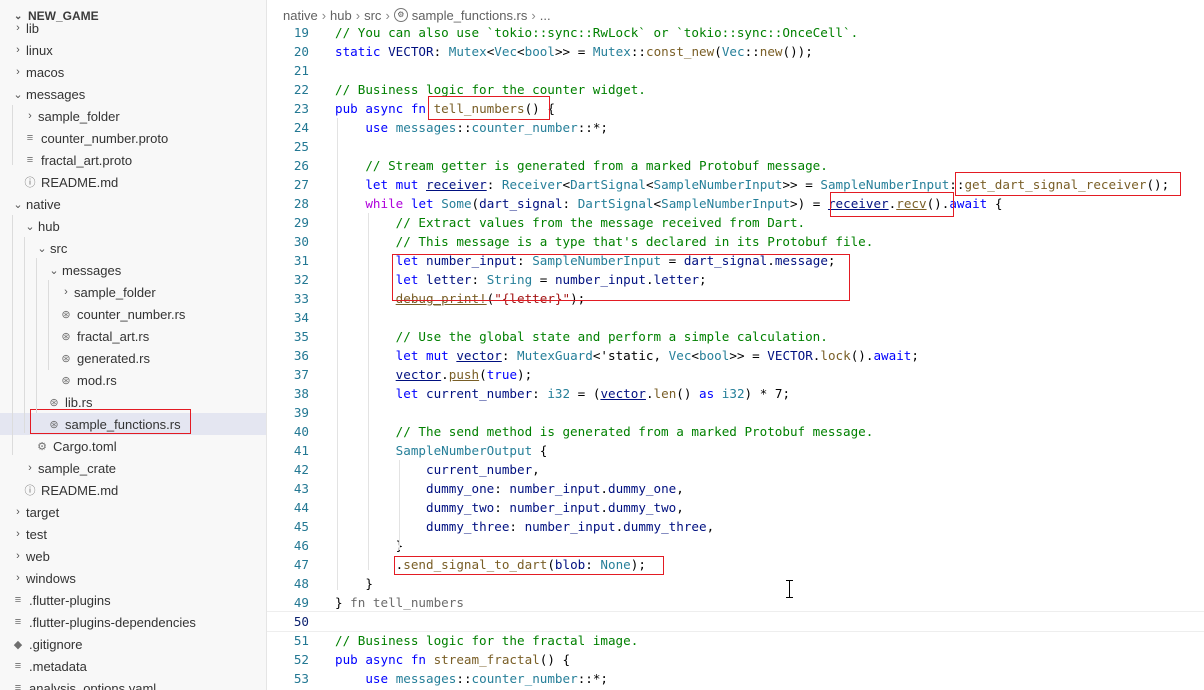 The height and width of the screenshot is (690, 1204). What do you see at coordinates (341, 15) in the screenshot?
I see `breadcrumb-item-hub: hub` at bounding box center [341, 15].